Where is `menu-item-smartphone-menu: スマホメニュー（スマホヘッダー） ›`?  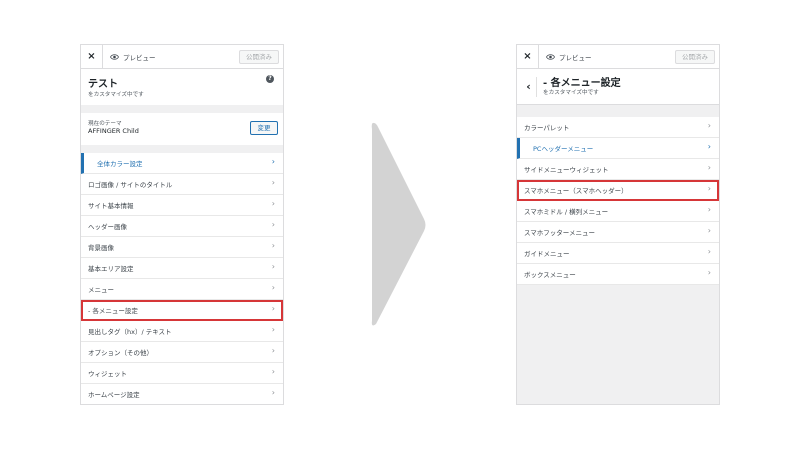
menu-item-smartphone-menu: スマホメニュー（スマホヘッダー） › is located at coordinates (618, 190).